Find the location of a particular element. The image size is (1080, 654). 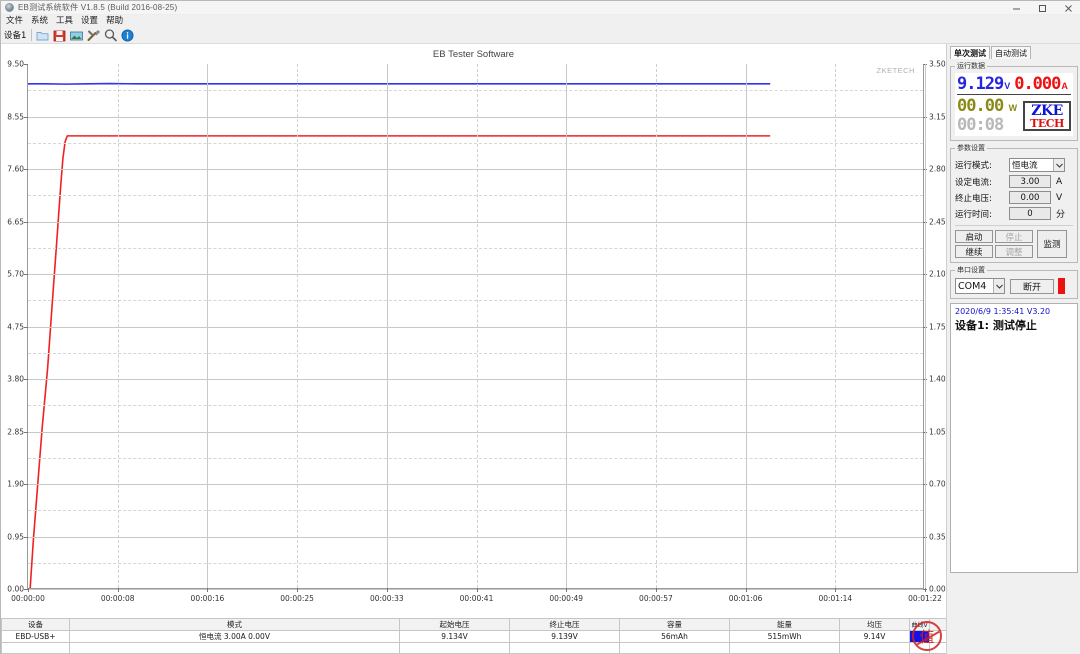

cell-mode: 恒电流 3.00A 0.00V is located at coordinates (234, 636).